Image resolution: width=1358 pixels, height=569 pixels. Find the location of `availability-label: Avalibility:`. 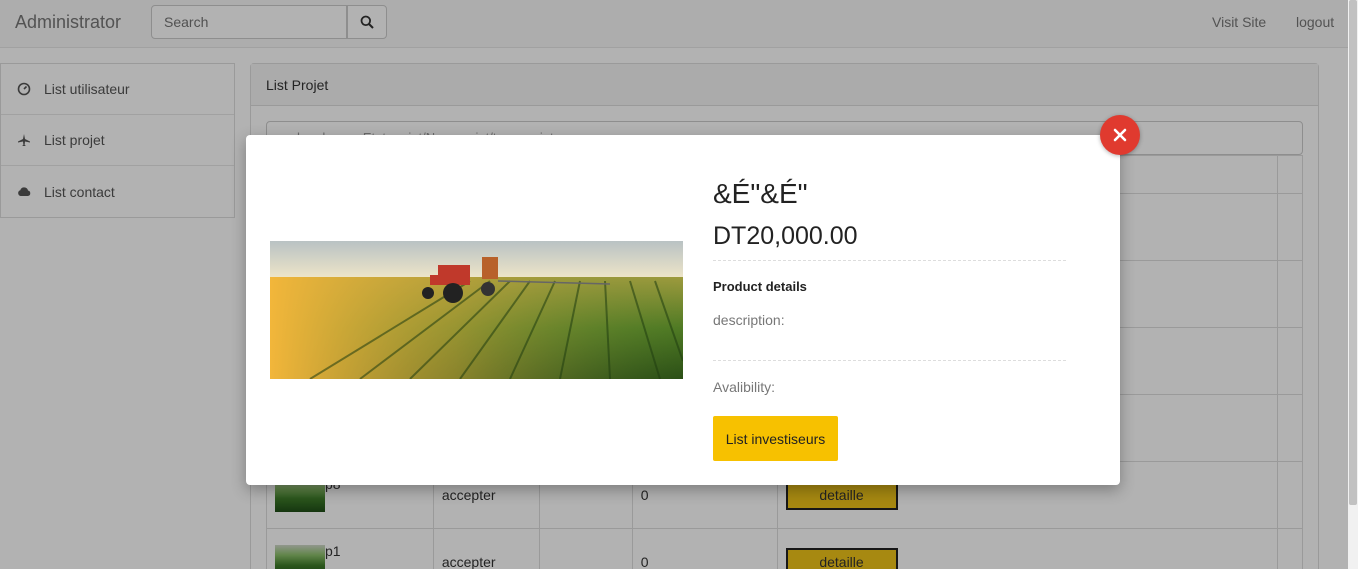

availability-label: Avalibility: is located at coordinates (744, 387).